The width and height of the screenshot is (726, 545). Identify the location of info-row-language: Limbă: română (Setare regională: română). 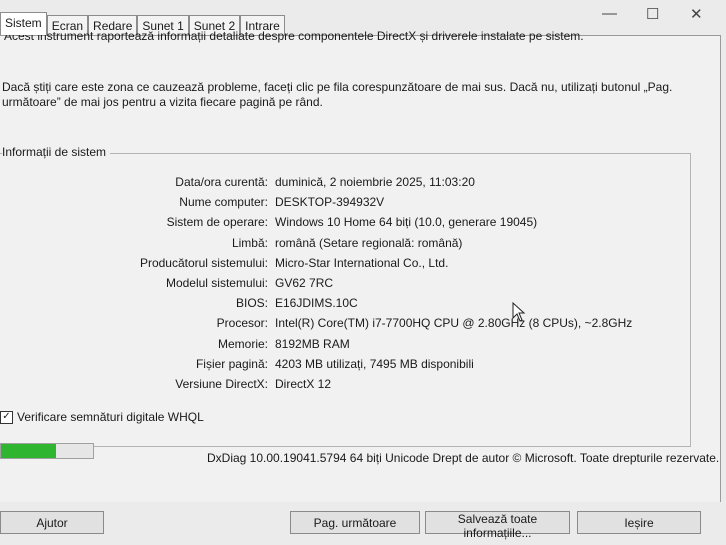
(345, 246).